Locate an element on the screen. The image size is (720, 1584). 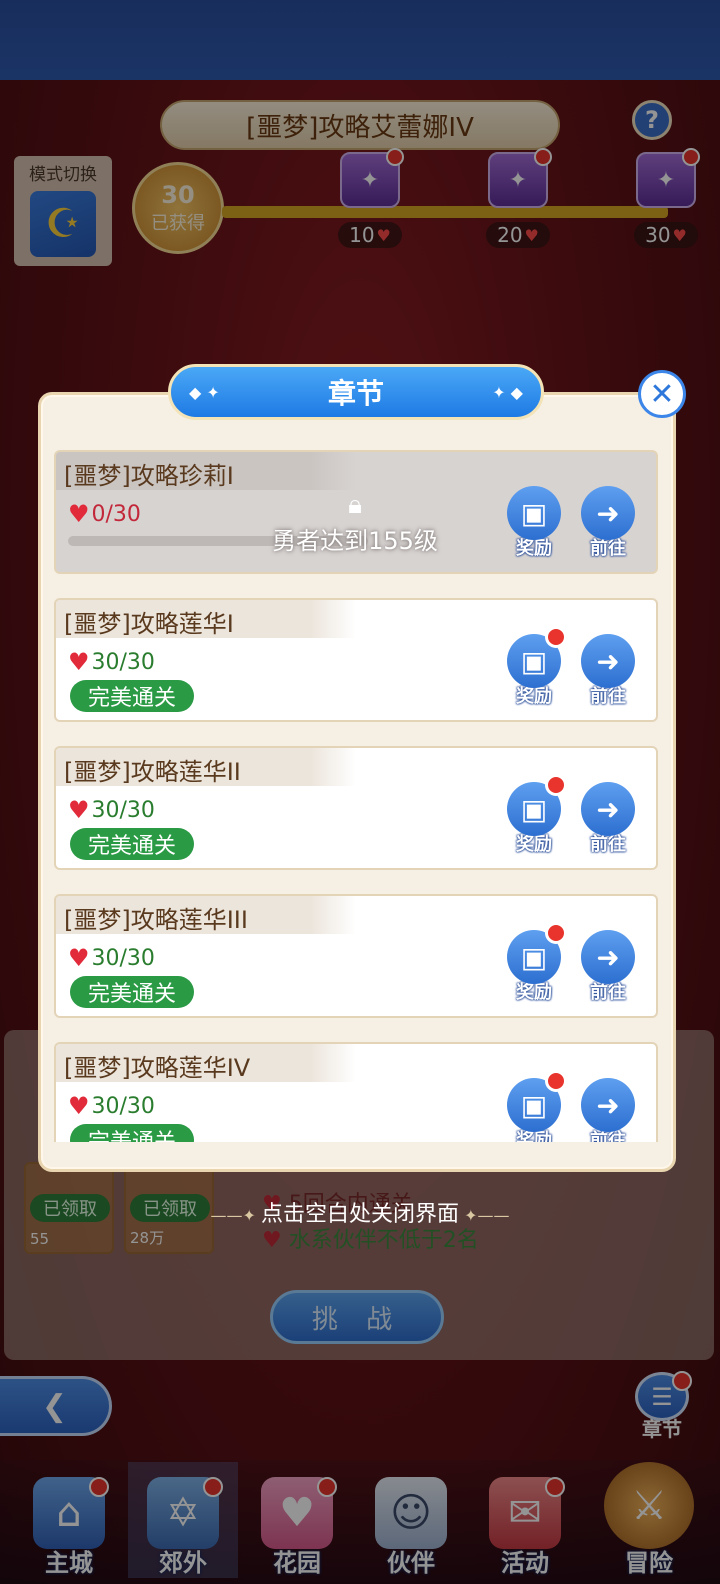
close-button: ✕ is located at coordinates (662, 394).